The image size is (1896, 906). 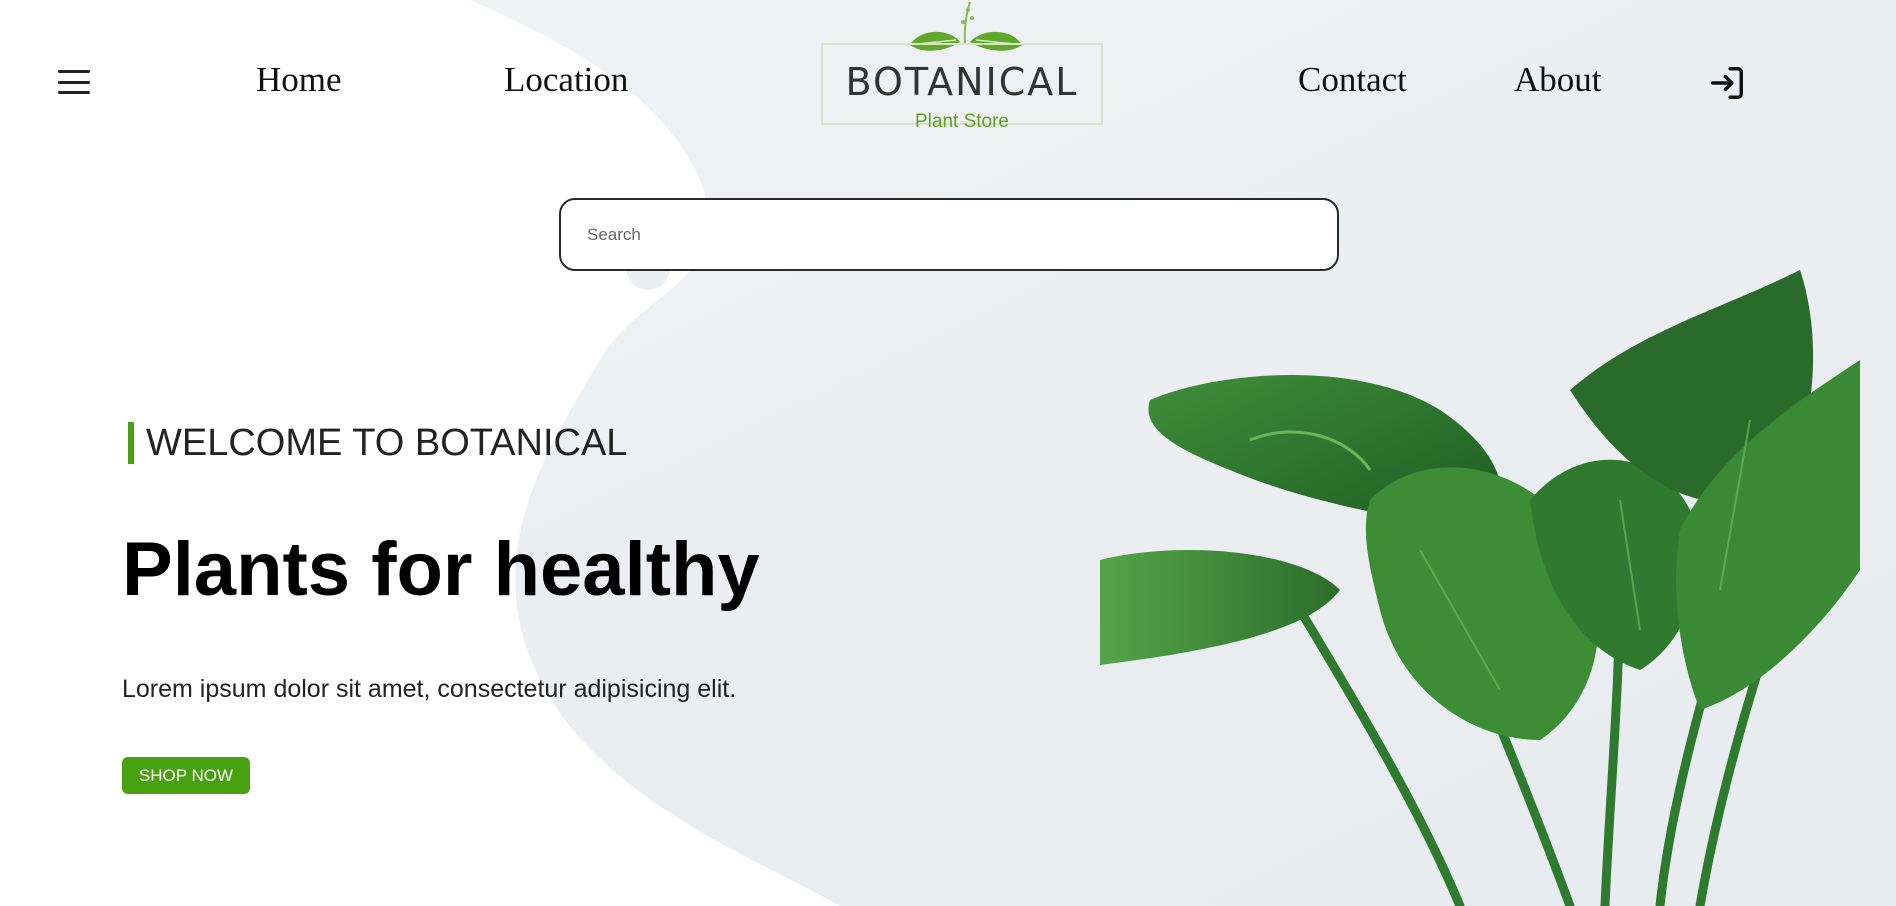 I want to click on search-bar, so click(x=949, y=234).